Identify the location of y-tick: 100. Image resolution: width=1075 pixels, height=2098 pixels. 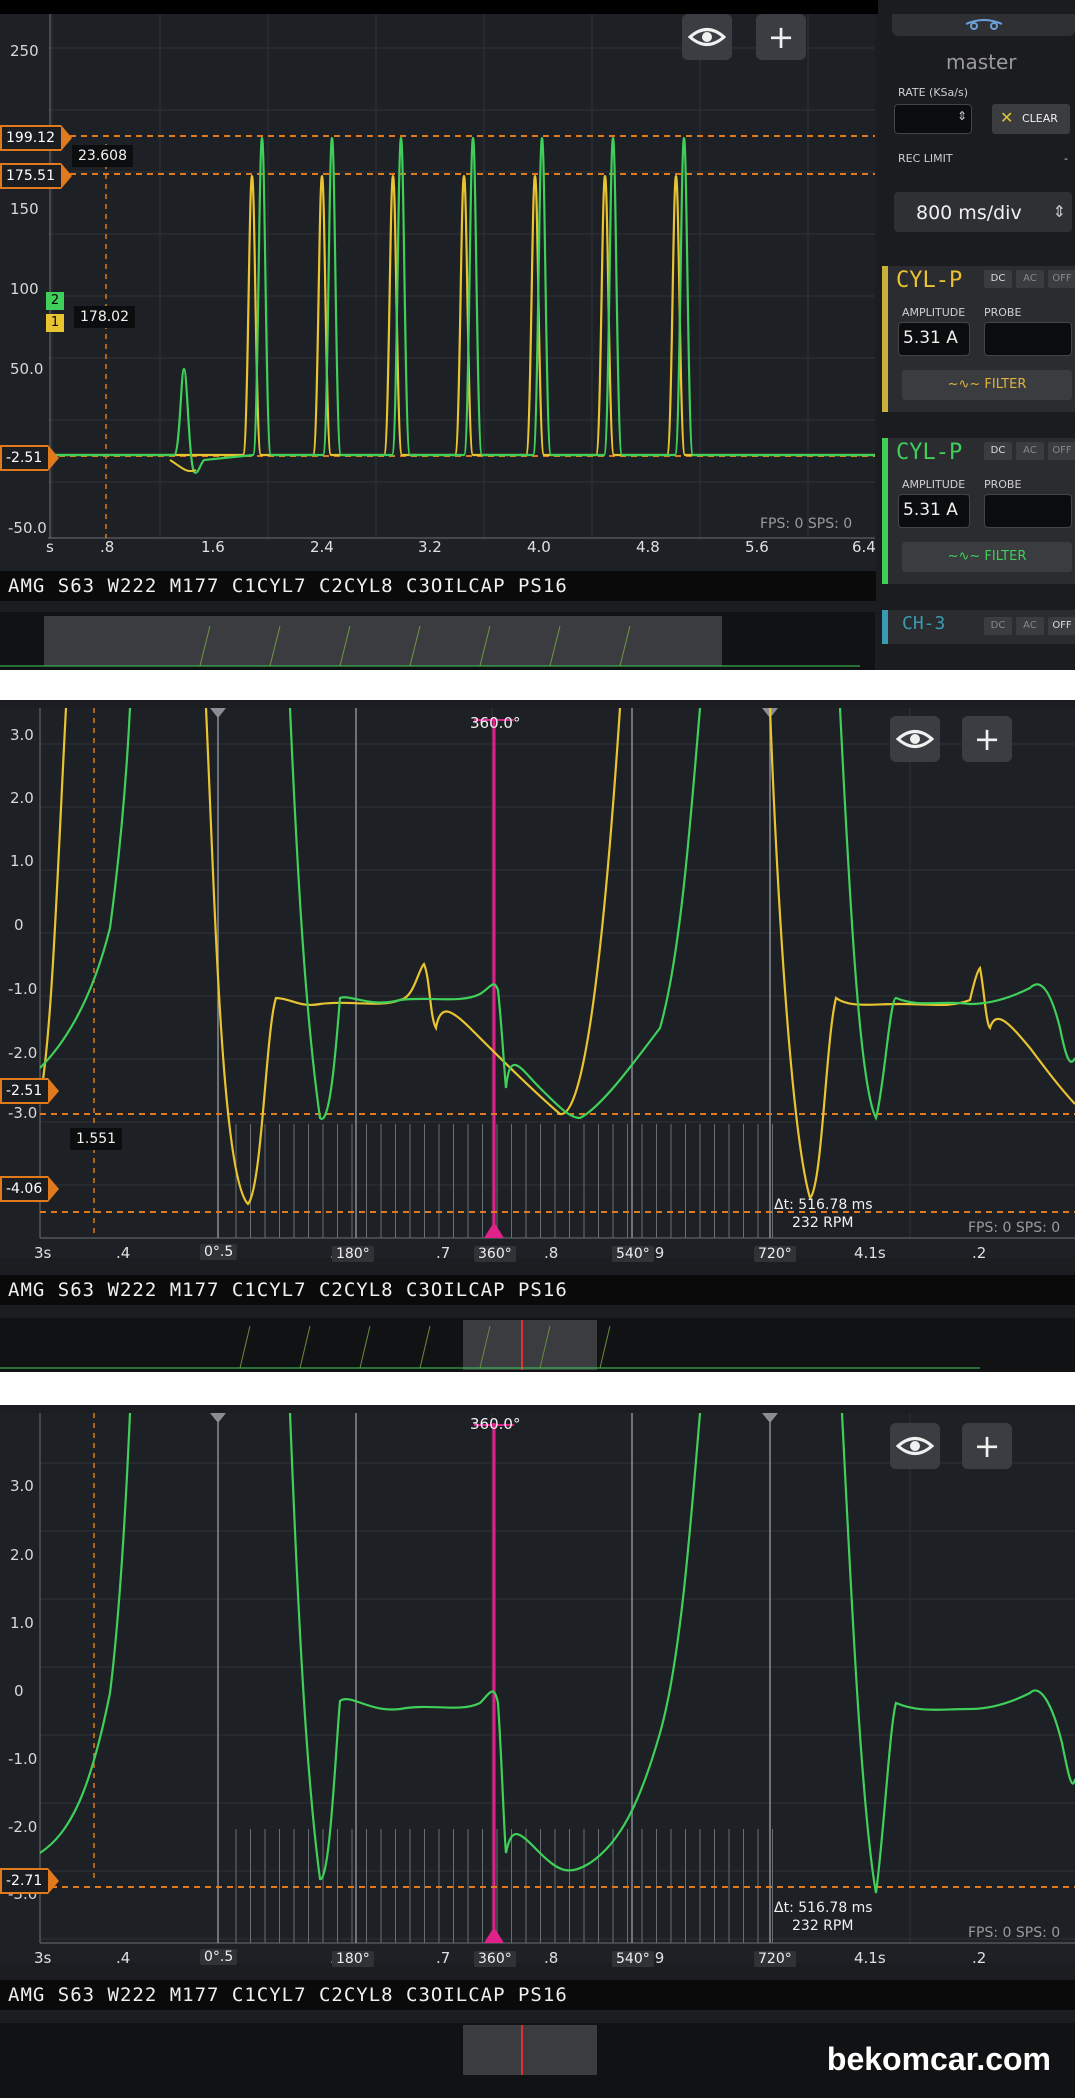
(24, 289).